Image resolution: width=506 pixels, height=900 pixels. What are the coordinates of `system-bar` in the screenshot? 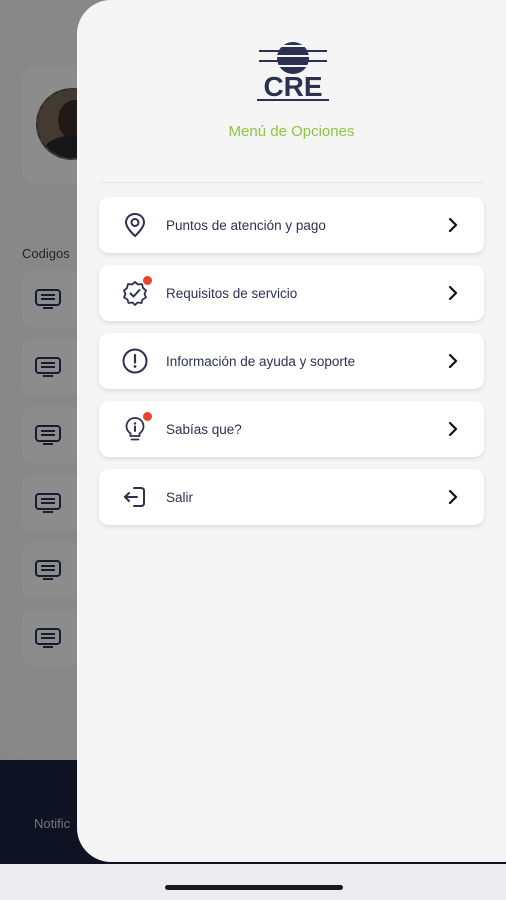 It's located at (253, 882).